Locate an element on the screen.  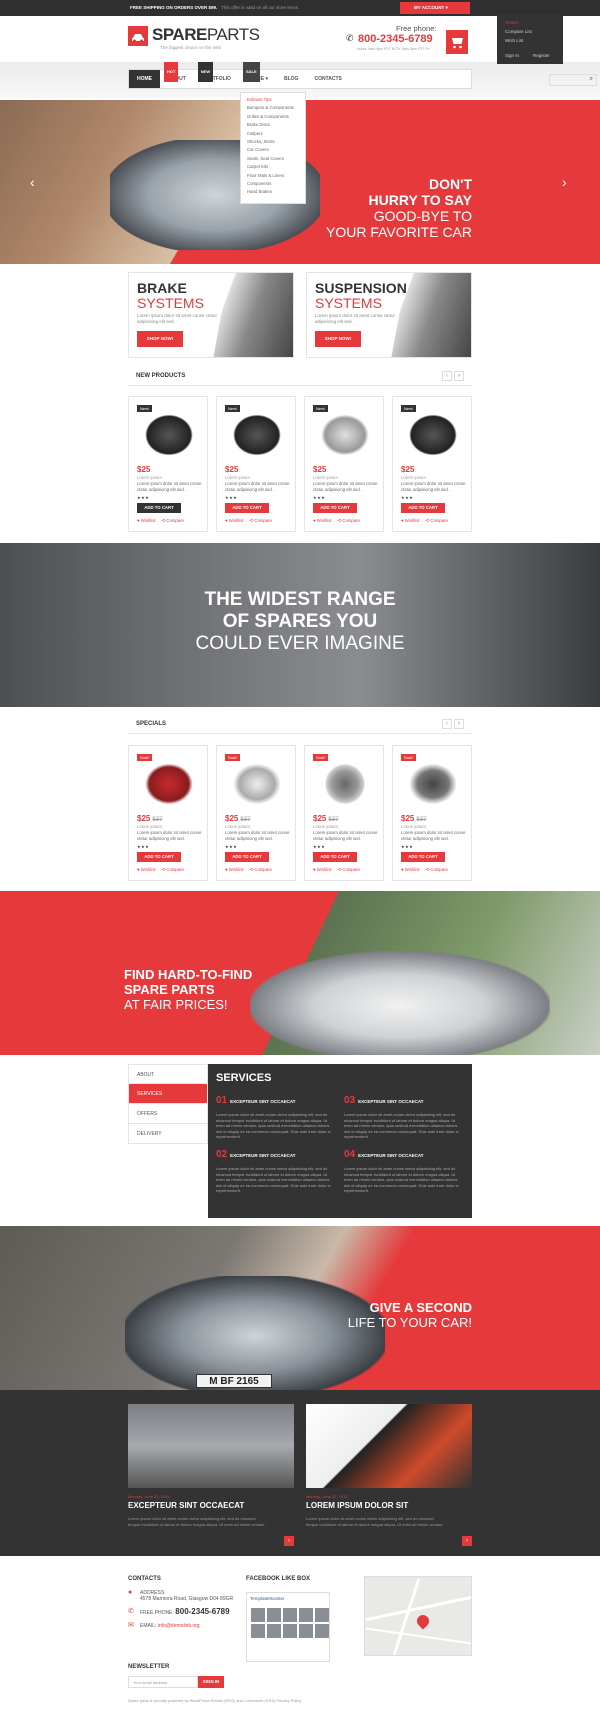
intake-manifold-image is located at coordinates (433, 435).